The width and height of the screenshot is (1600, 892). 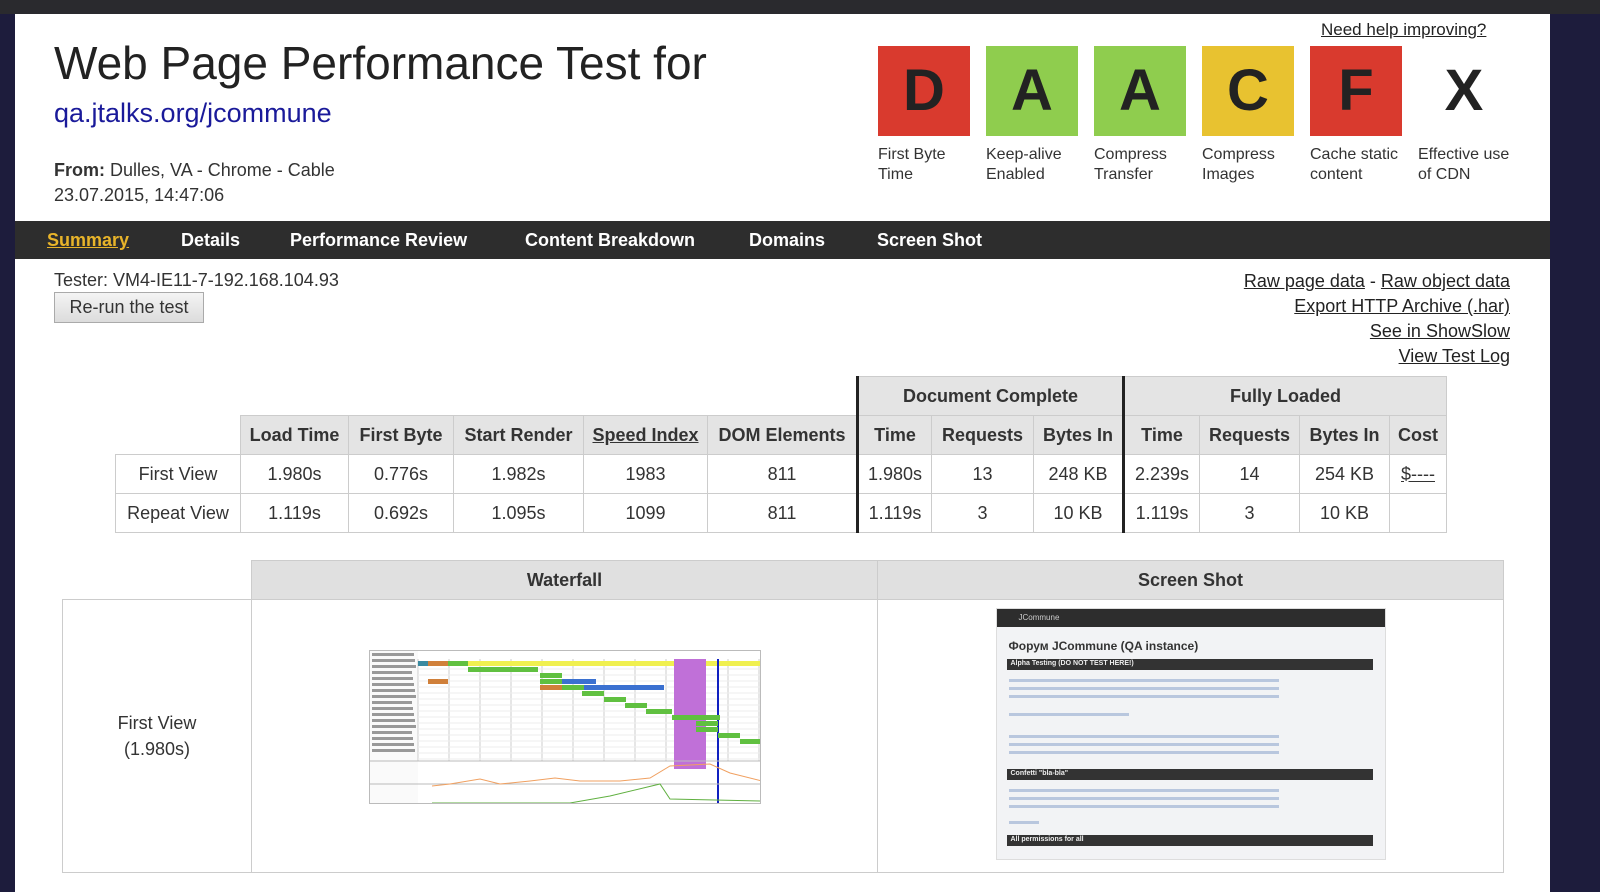 What do you see at coordinates (1249, 474) in the screenshot?
I see `table-cell: 14` at bounding box center [1249, 474].